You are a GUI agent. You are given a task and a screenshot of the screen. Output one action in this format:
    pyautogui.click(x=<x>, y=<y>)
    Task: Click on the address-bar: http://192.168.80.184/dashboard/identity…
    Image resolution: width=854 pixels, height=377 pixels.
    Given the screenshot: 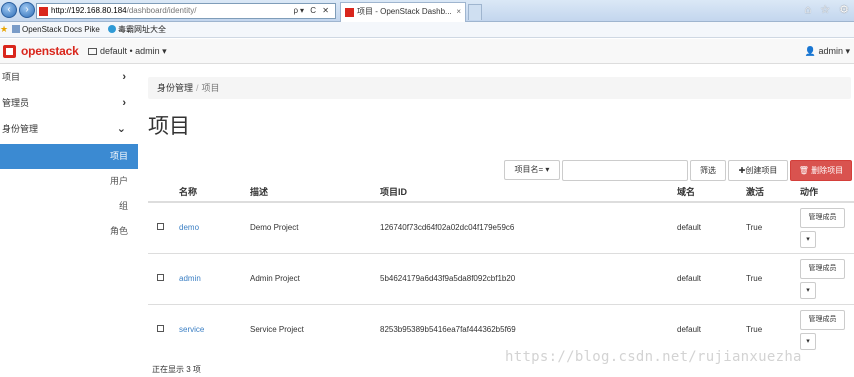 What is the action you would take?
    pyautogui.click(x=186, y=11)
    